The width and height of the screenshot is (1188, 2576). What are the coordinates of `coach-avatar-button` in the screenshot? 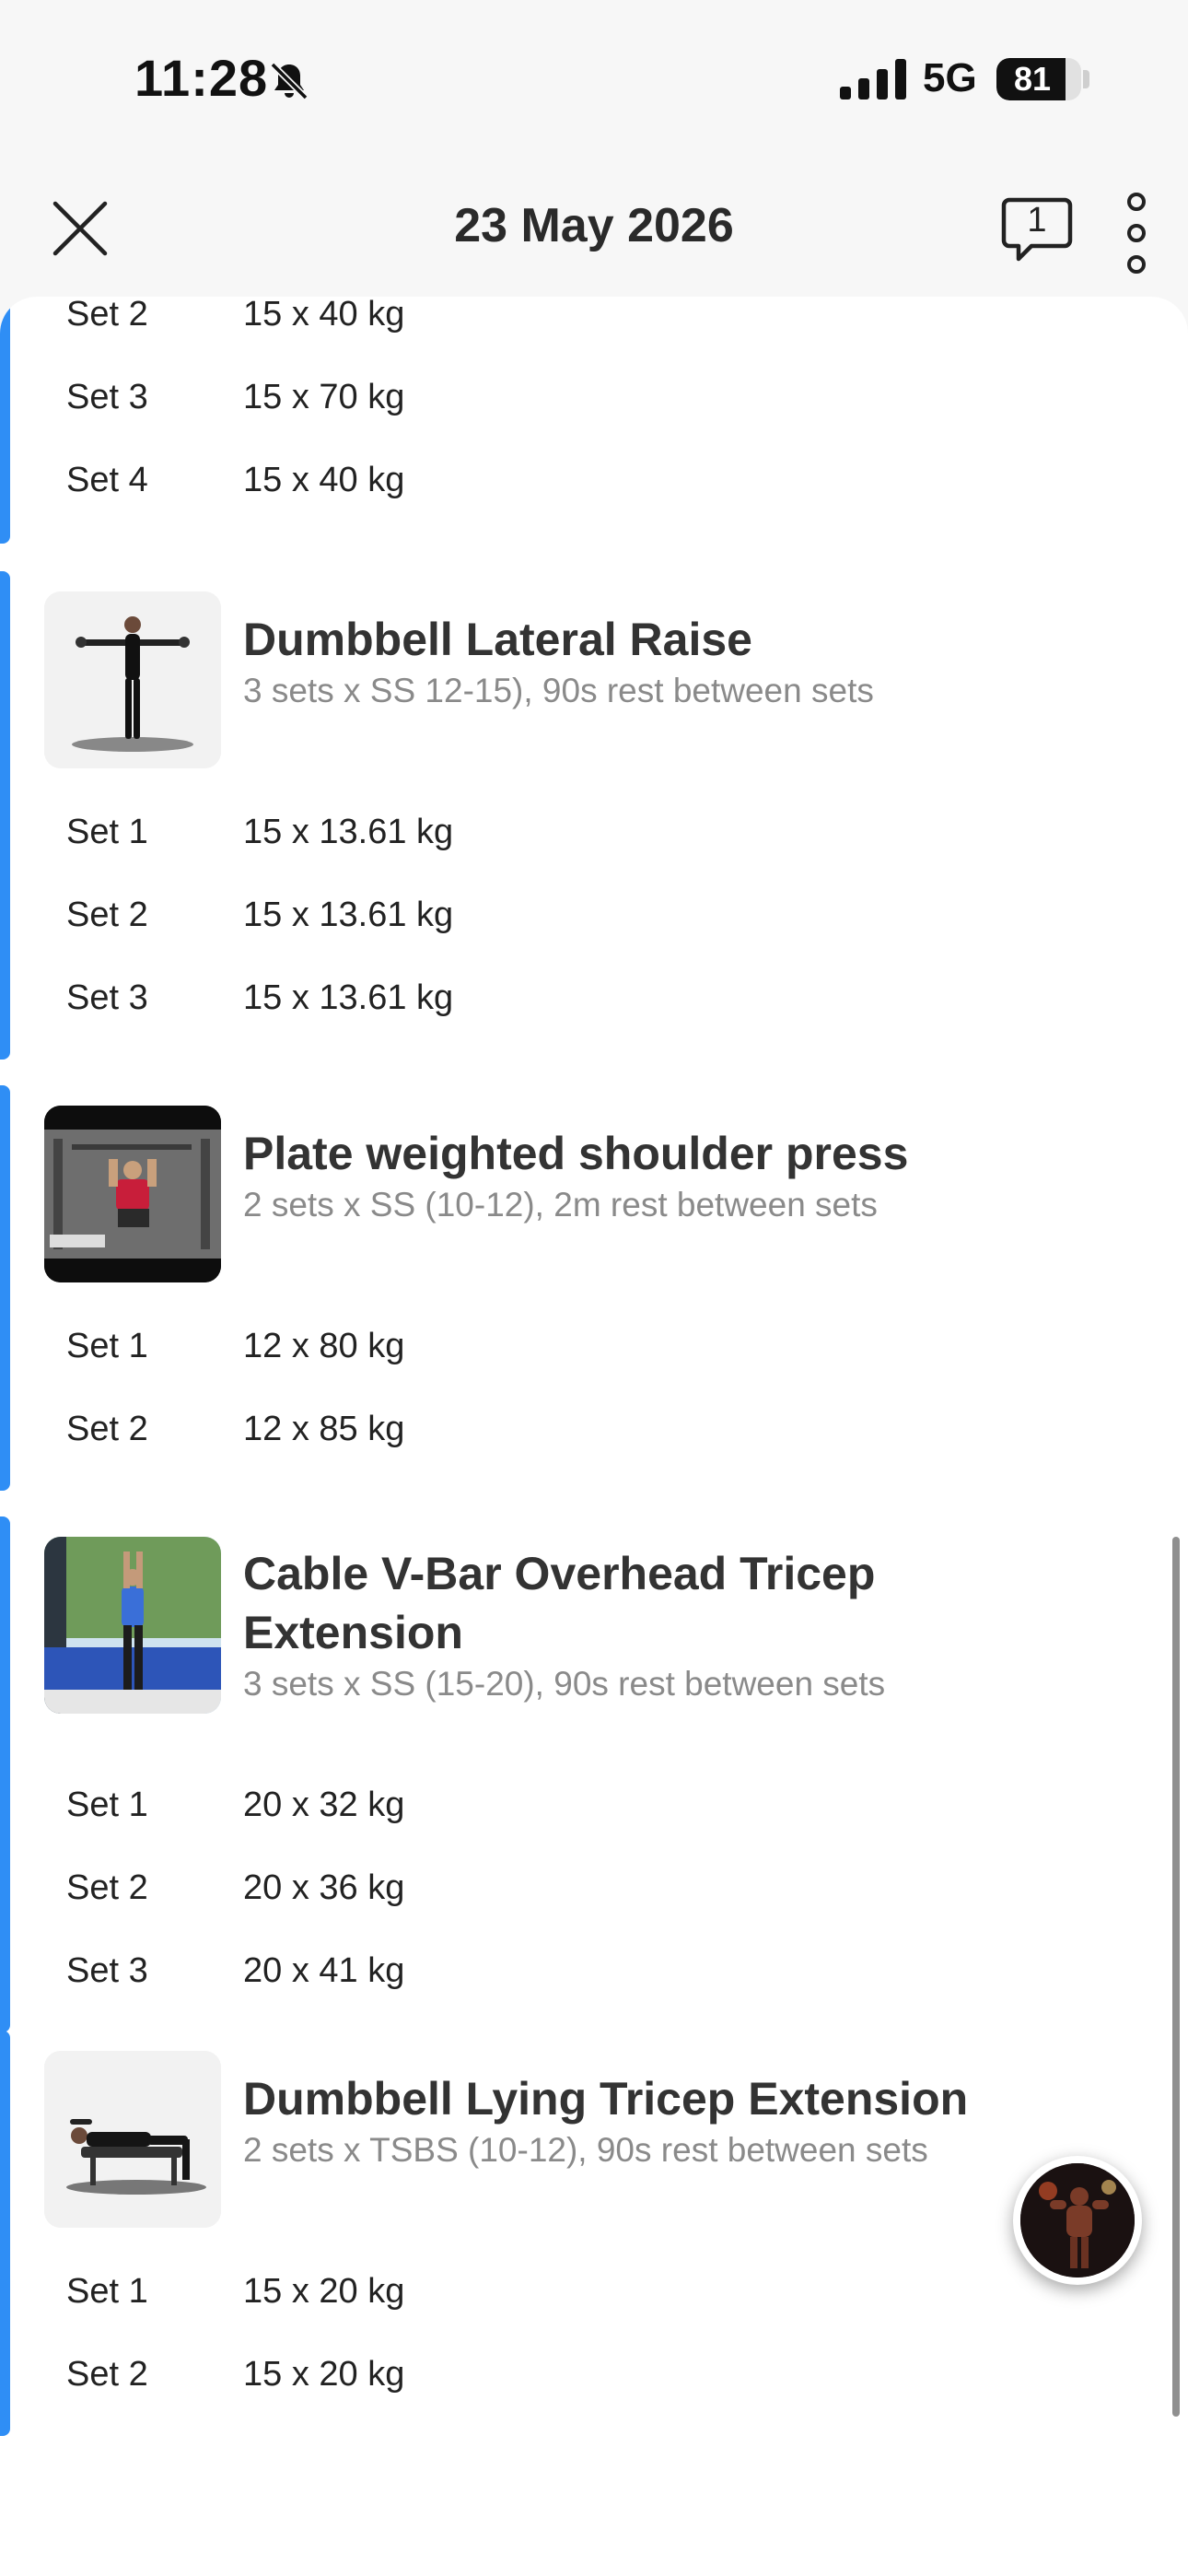 It's located at (1077, 2220).